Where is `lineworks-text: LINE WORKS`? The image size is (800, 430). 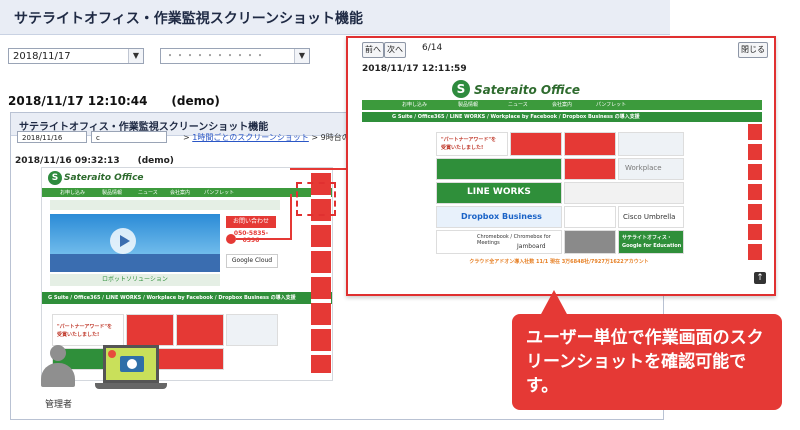 lineworks-text: LINE WORKS is located at coordinates (499, 192).